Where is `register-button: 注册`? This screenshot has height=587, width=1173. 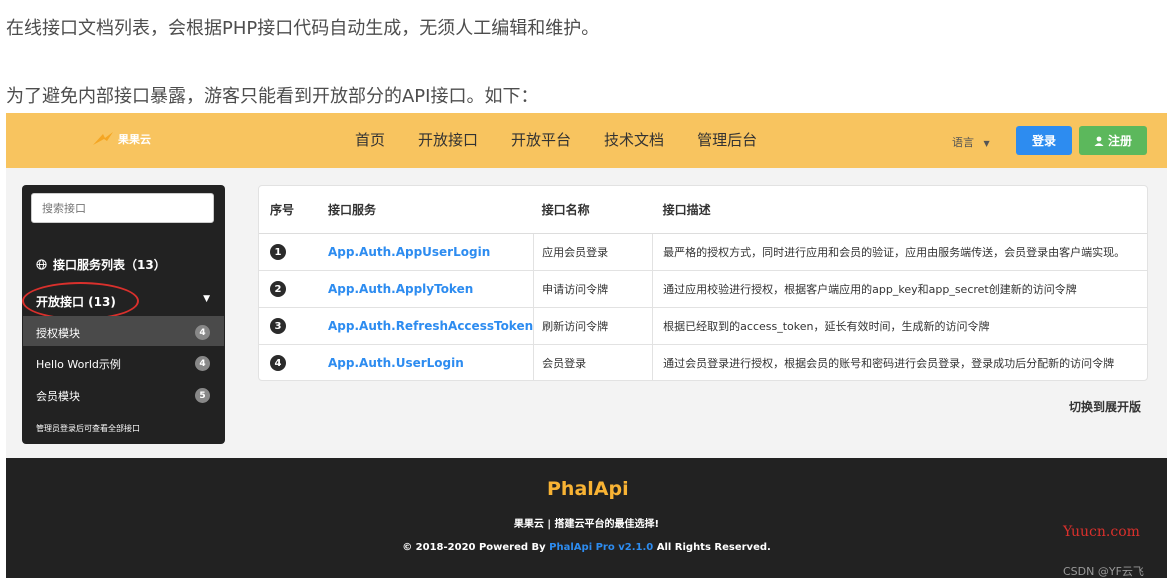 register-button: 注册 is located at coordinates (1113, 140).